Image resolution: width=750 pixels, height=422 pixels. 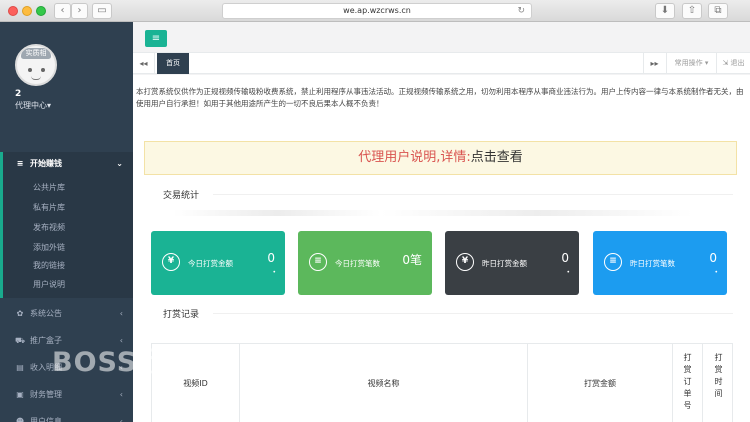 I want to click on sidebar-item-label: 用户信息, so click(x=46, y=419).